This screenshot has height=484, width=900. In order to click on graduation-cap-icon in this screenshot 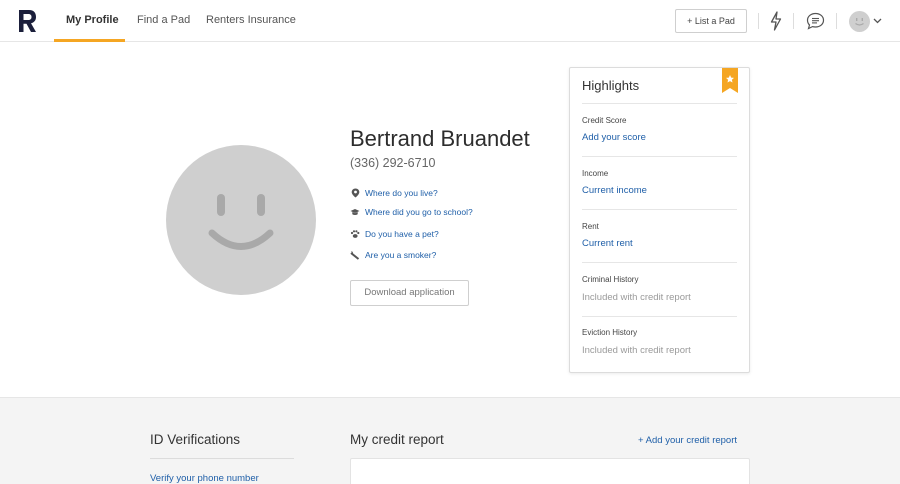, I will do `click(355, 212)`.